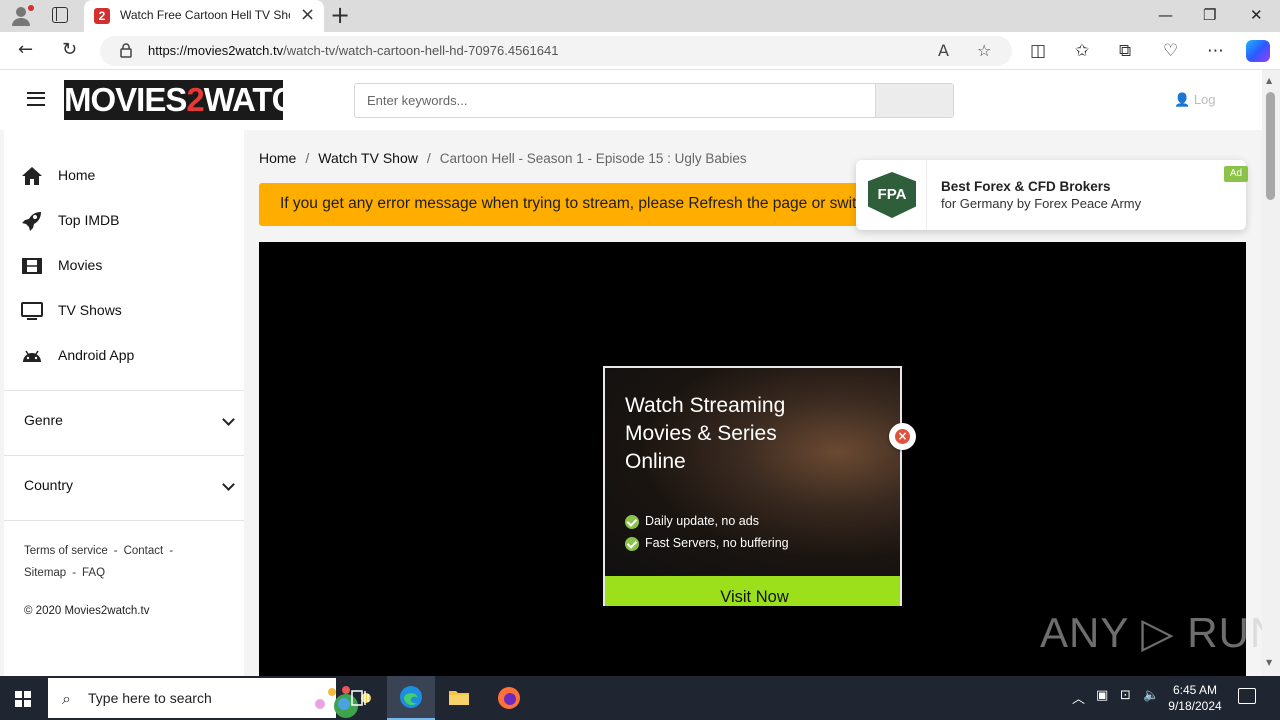  I want to click on chevron-down-icon, so click(228, 484).